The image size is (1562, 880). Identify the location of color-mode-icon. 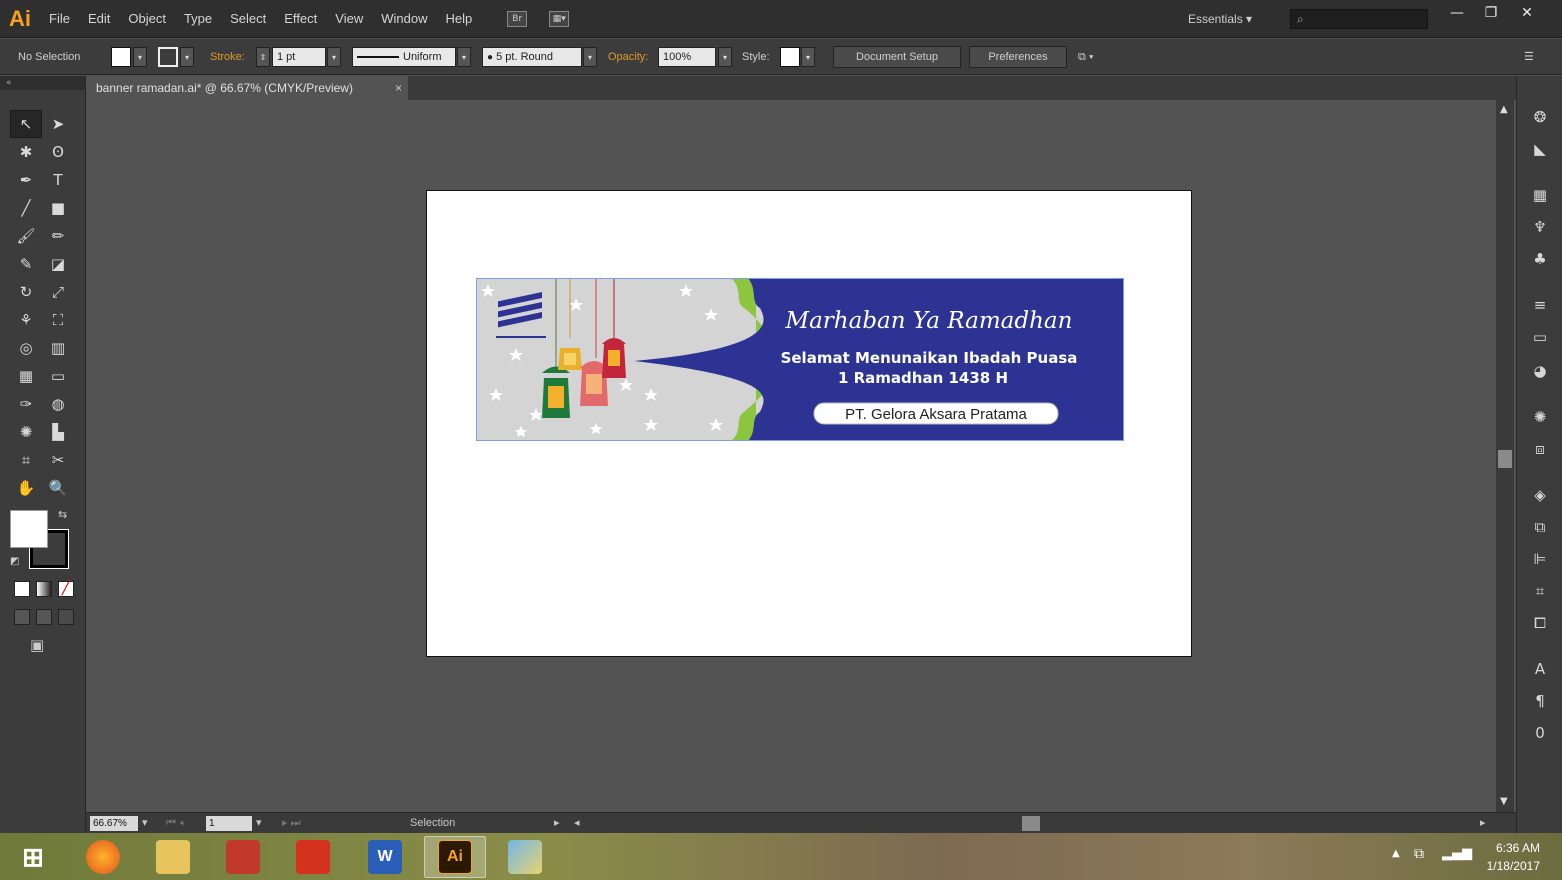
(22, 589).